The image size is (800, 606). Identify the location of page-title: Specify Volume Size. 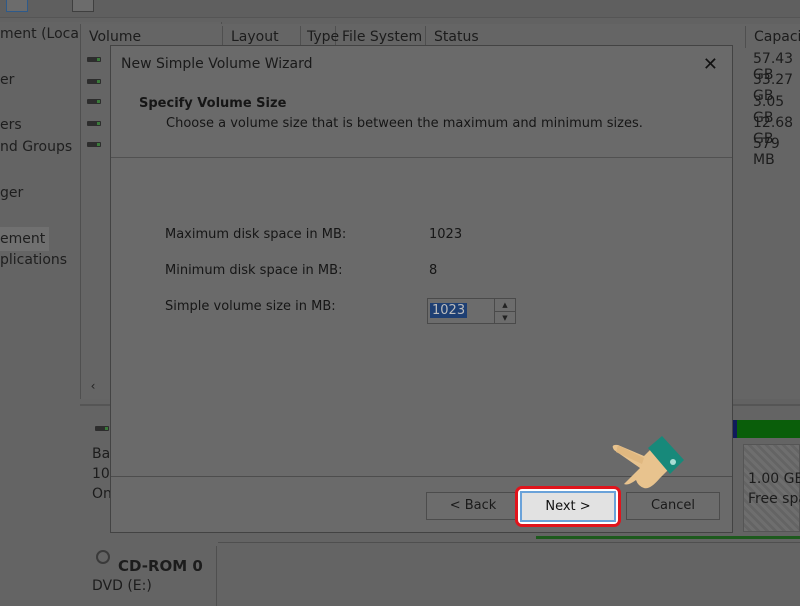
(213, 103).